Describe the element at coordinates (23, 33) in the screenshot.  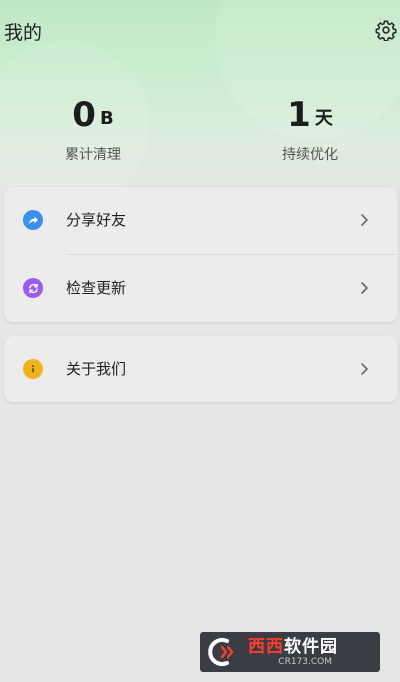
I see `page-title: 我的` at that location.